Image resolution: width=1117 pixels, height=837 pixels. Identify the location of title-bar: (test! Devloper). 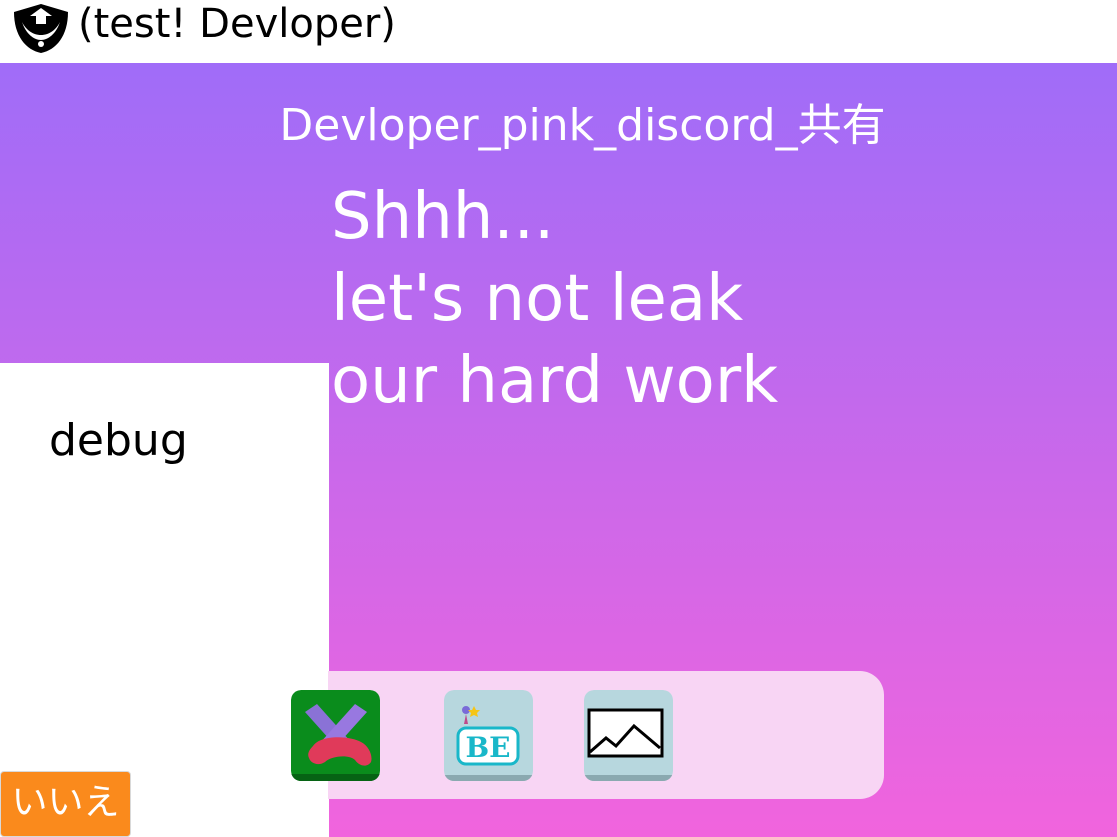
(558, 31).